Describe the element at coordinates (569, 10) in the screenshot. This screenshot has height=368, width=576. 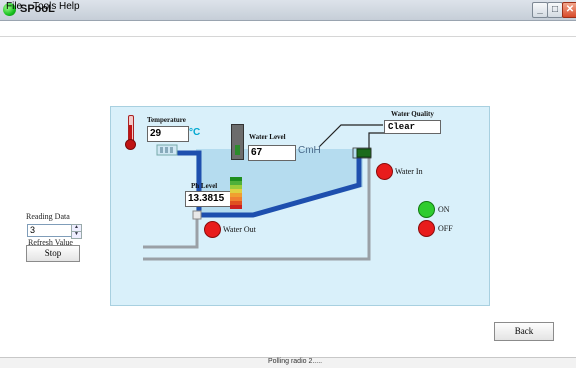
I see `close-icon: ✕` at that location.